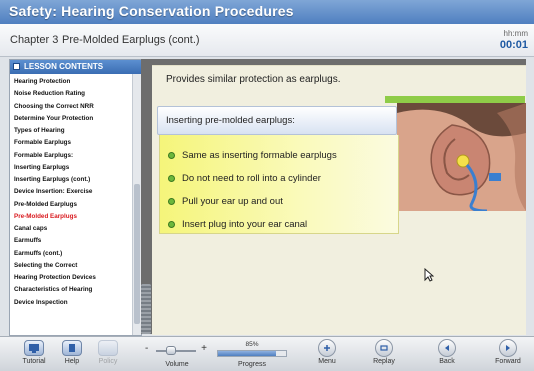  I want to click on back-arrow-icon, so click(447, 348).